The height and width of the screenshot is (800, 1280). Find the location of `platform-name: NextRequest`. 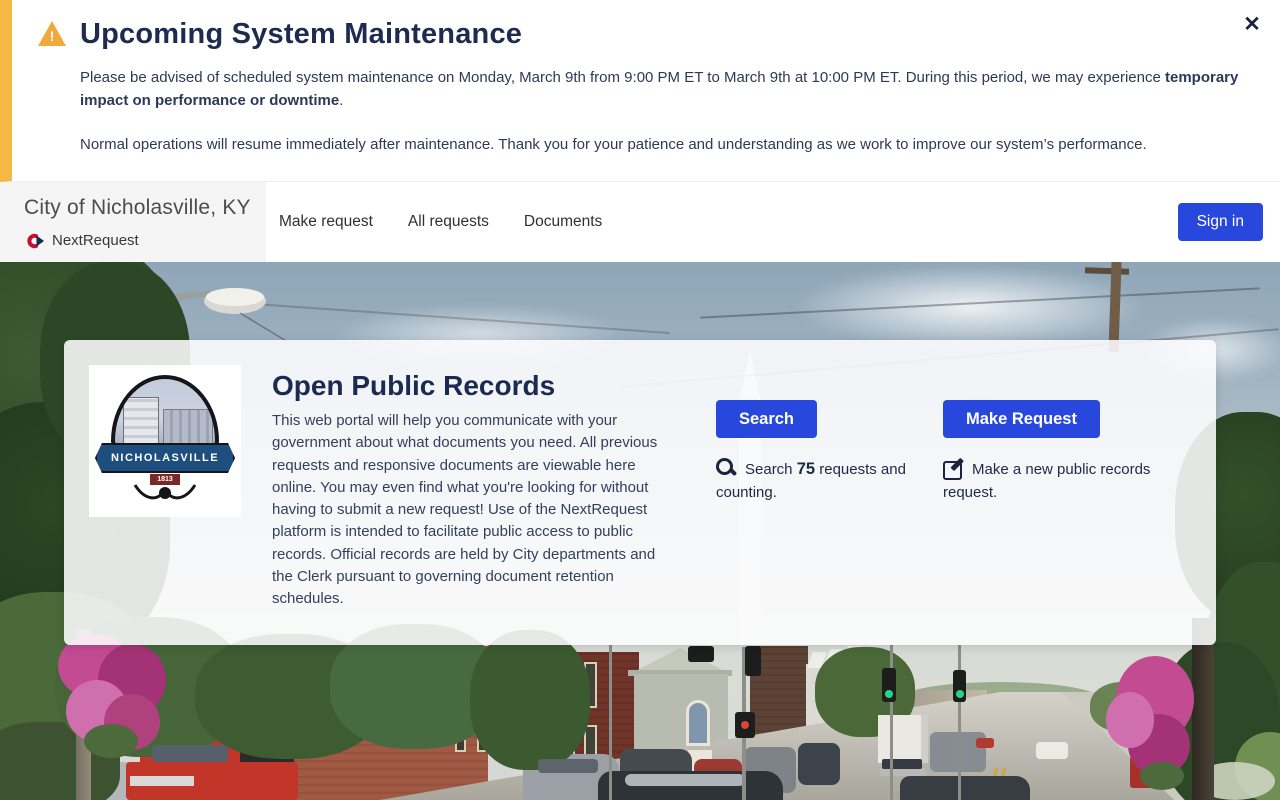

platform-name: NextRequest is located at coordinates (95, 240).